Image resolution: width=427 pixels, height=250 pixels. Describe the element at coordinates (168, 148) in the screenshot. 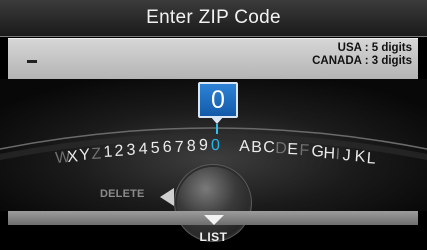

I see `character-6: 6` at that location.